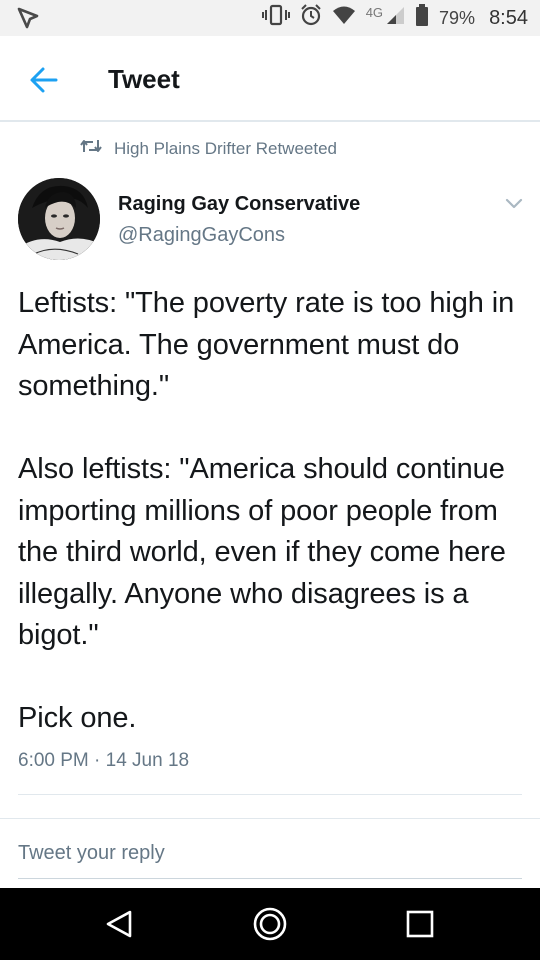 This screenshot has height=960, width=540. Describe the element at coordinates (420, 924) in the screenshot. I see `recents-nav-icon` at that location.